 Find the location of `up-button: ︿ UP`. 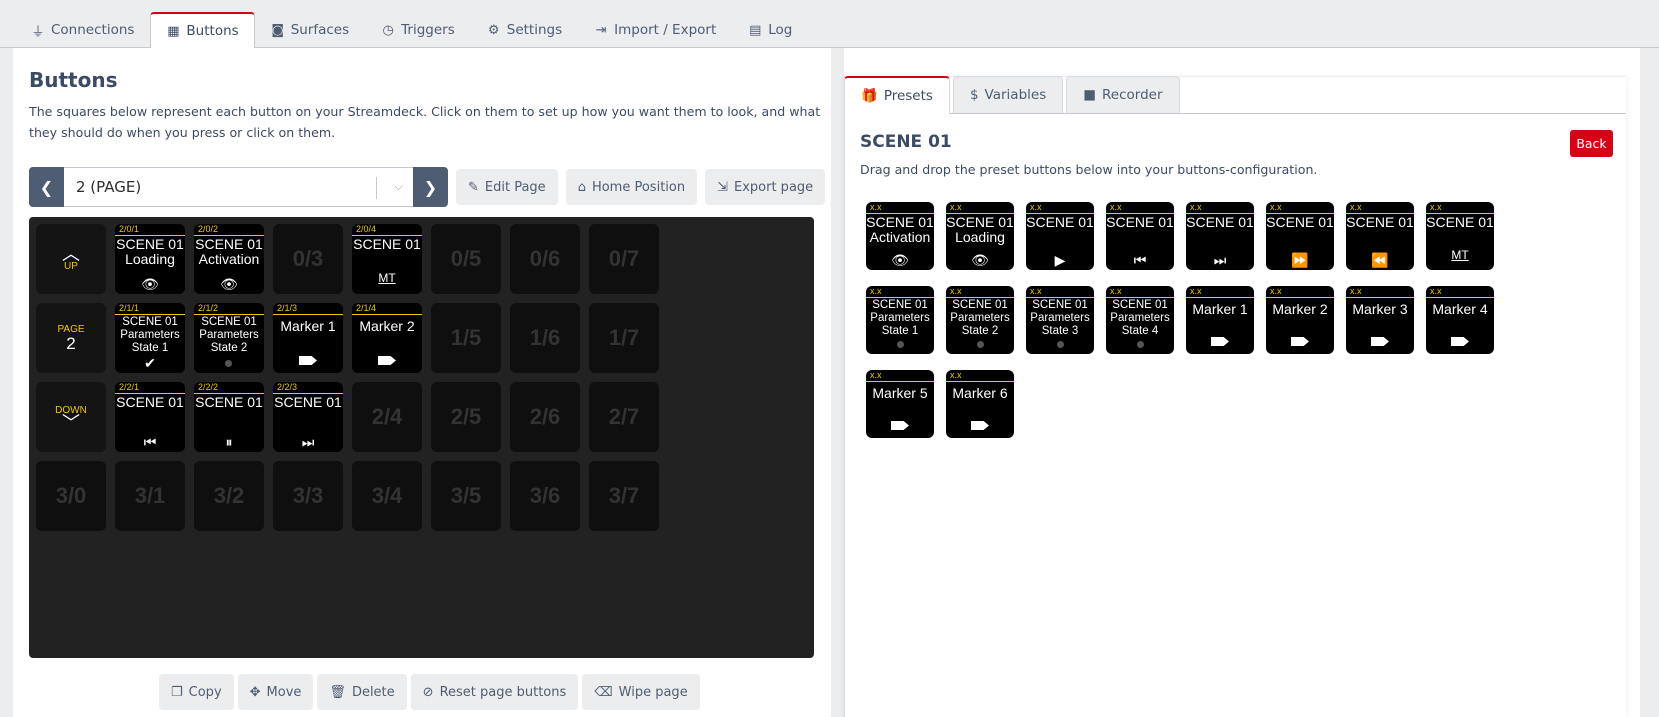

up-button: ︿ UP is located at coordinates (71, 259).